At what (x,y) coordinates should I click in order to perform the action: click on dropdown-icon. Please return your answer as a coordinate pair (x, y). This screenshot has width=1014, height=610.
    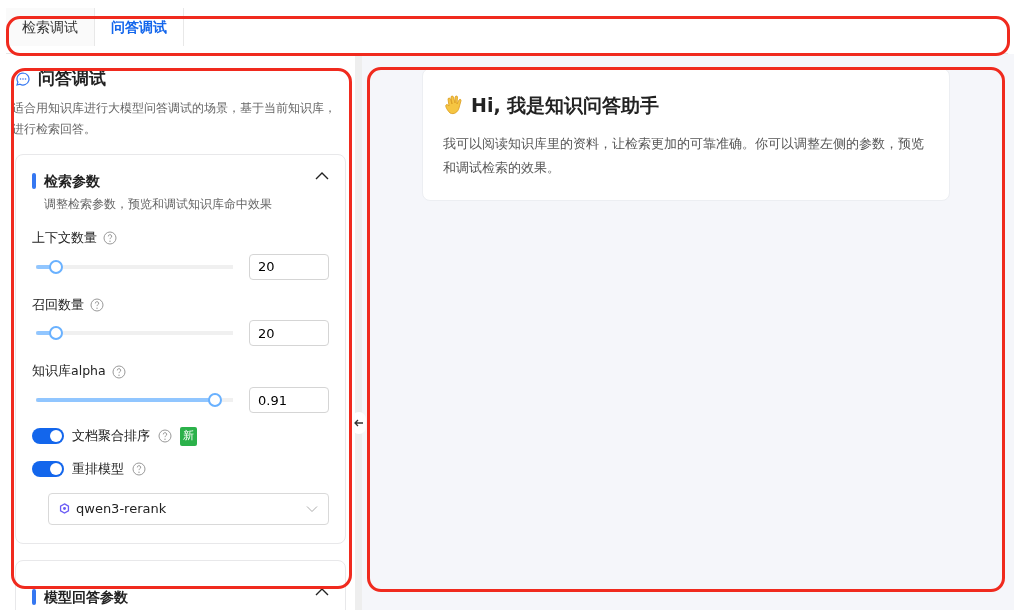
    Looking at the image, I should click on (312, 508).